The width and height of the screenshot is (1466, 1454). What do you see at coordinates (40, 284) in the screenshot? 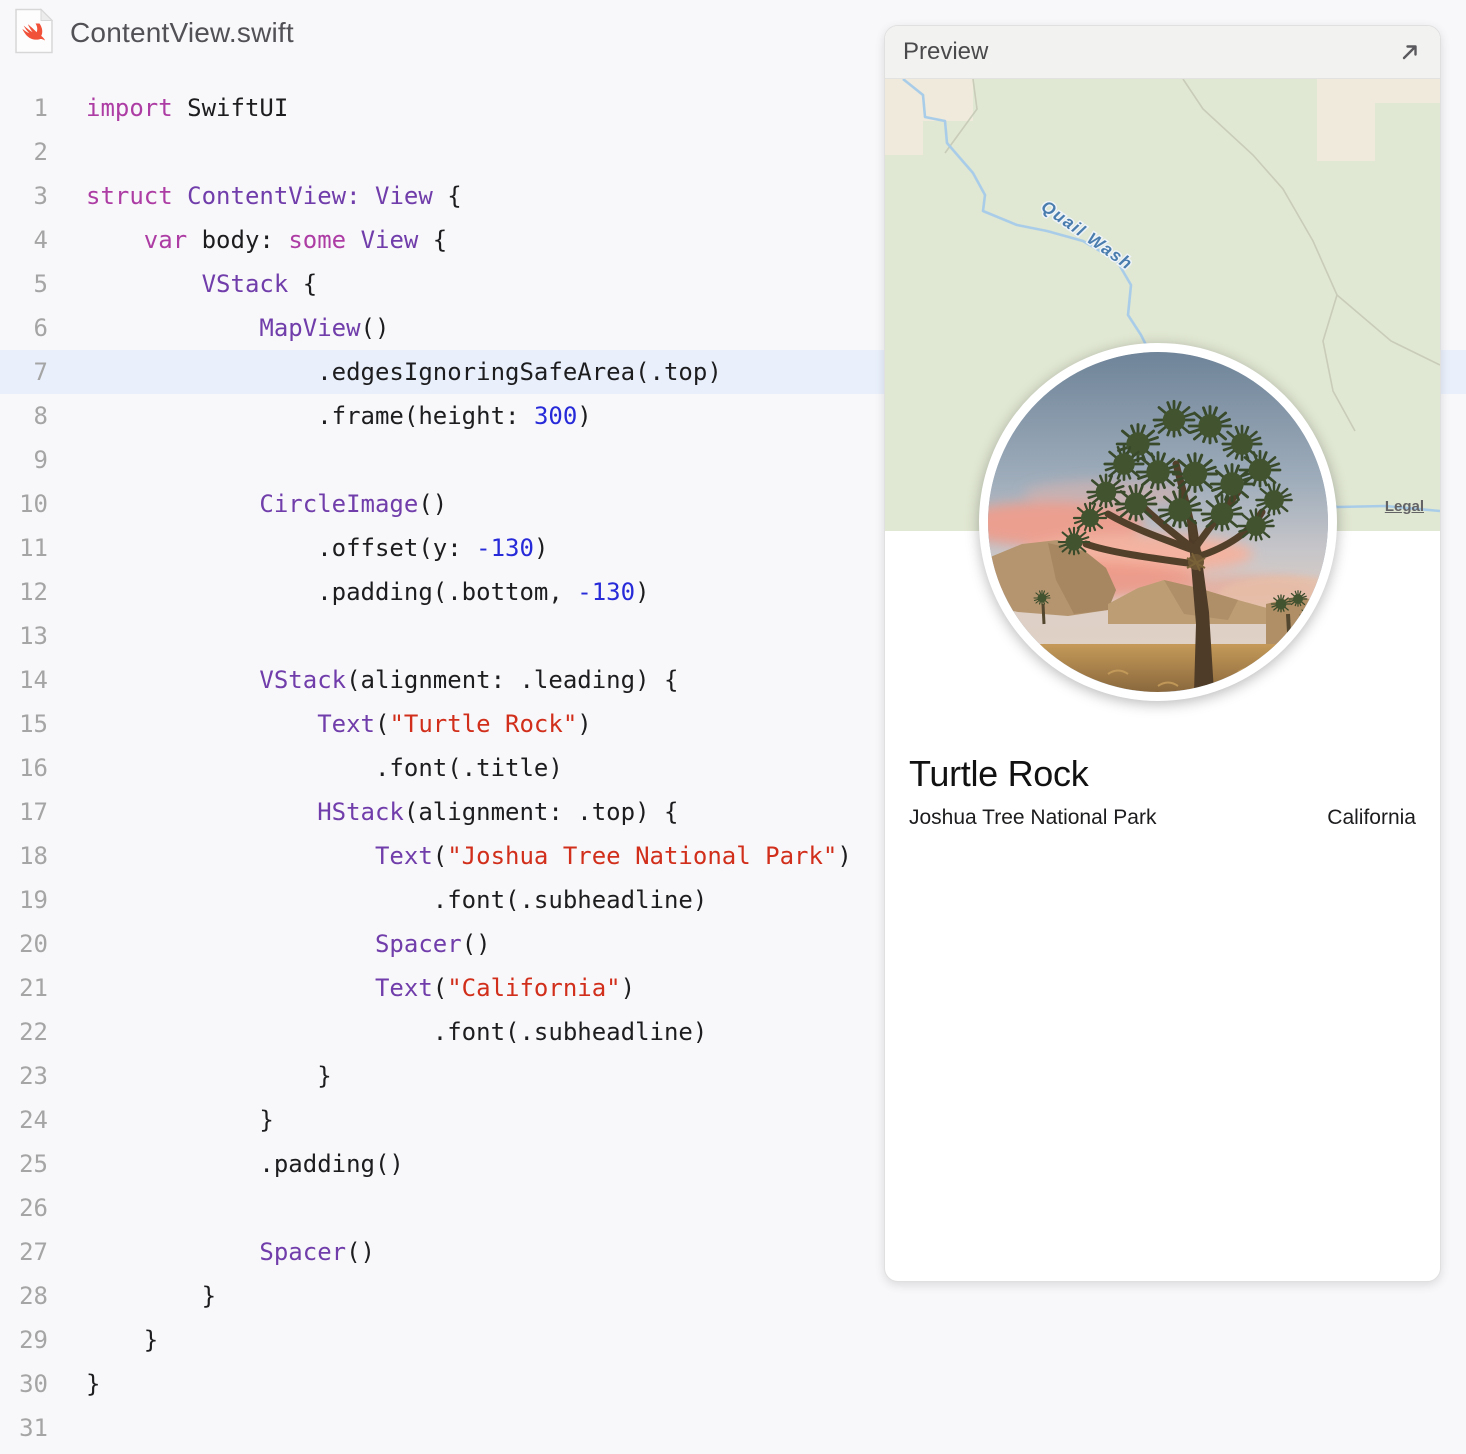
I see `line-number: 5` at bounding box center [40, 284].